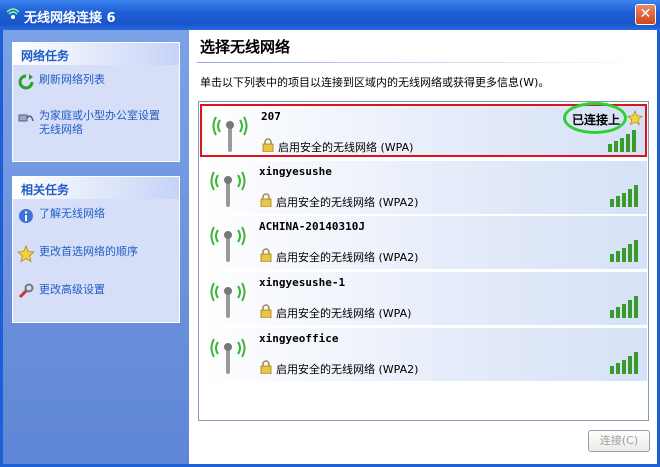  I want to click on network-row: xingyeoffice 启用安全的无线网络 (WPA2), so click(423, 354).